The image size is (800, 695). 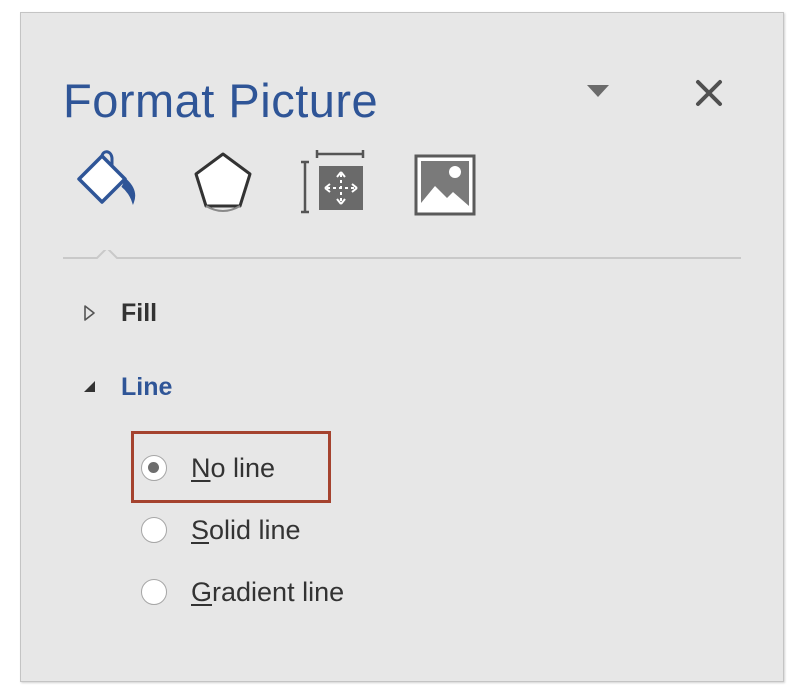 I want to click on tab-divider, so click(x=402, y=254).